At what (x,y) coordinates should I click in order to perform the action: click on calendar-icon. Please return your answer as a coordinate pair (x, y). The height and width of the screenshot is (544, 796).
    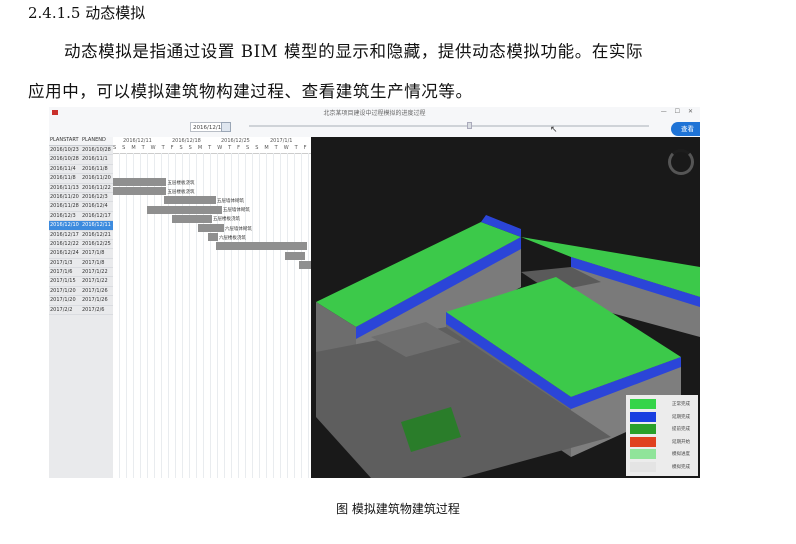
    Looking at the image, I should click on (226, 127).